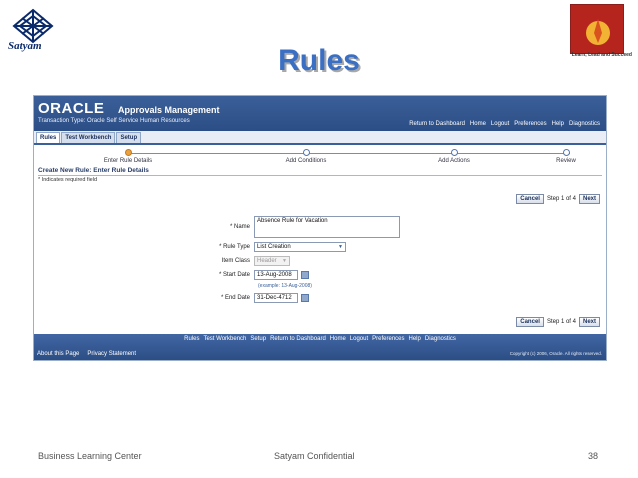 Image resolution: width=638 pixels, height=478 pixels. Describe the element at coordinates (217, 227) in the screenshot. I see `name-row: * Name Absence Rule for Vacation` at that location.